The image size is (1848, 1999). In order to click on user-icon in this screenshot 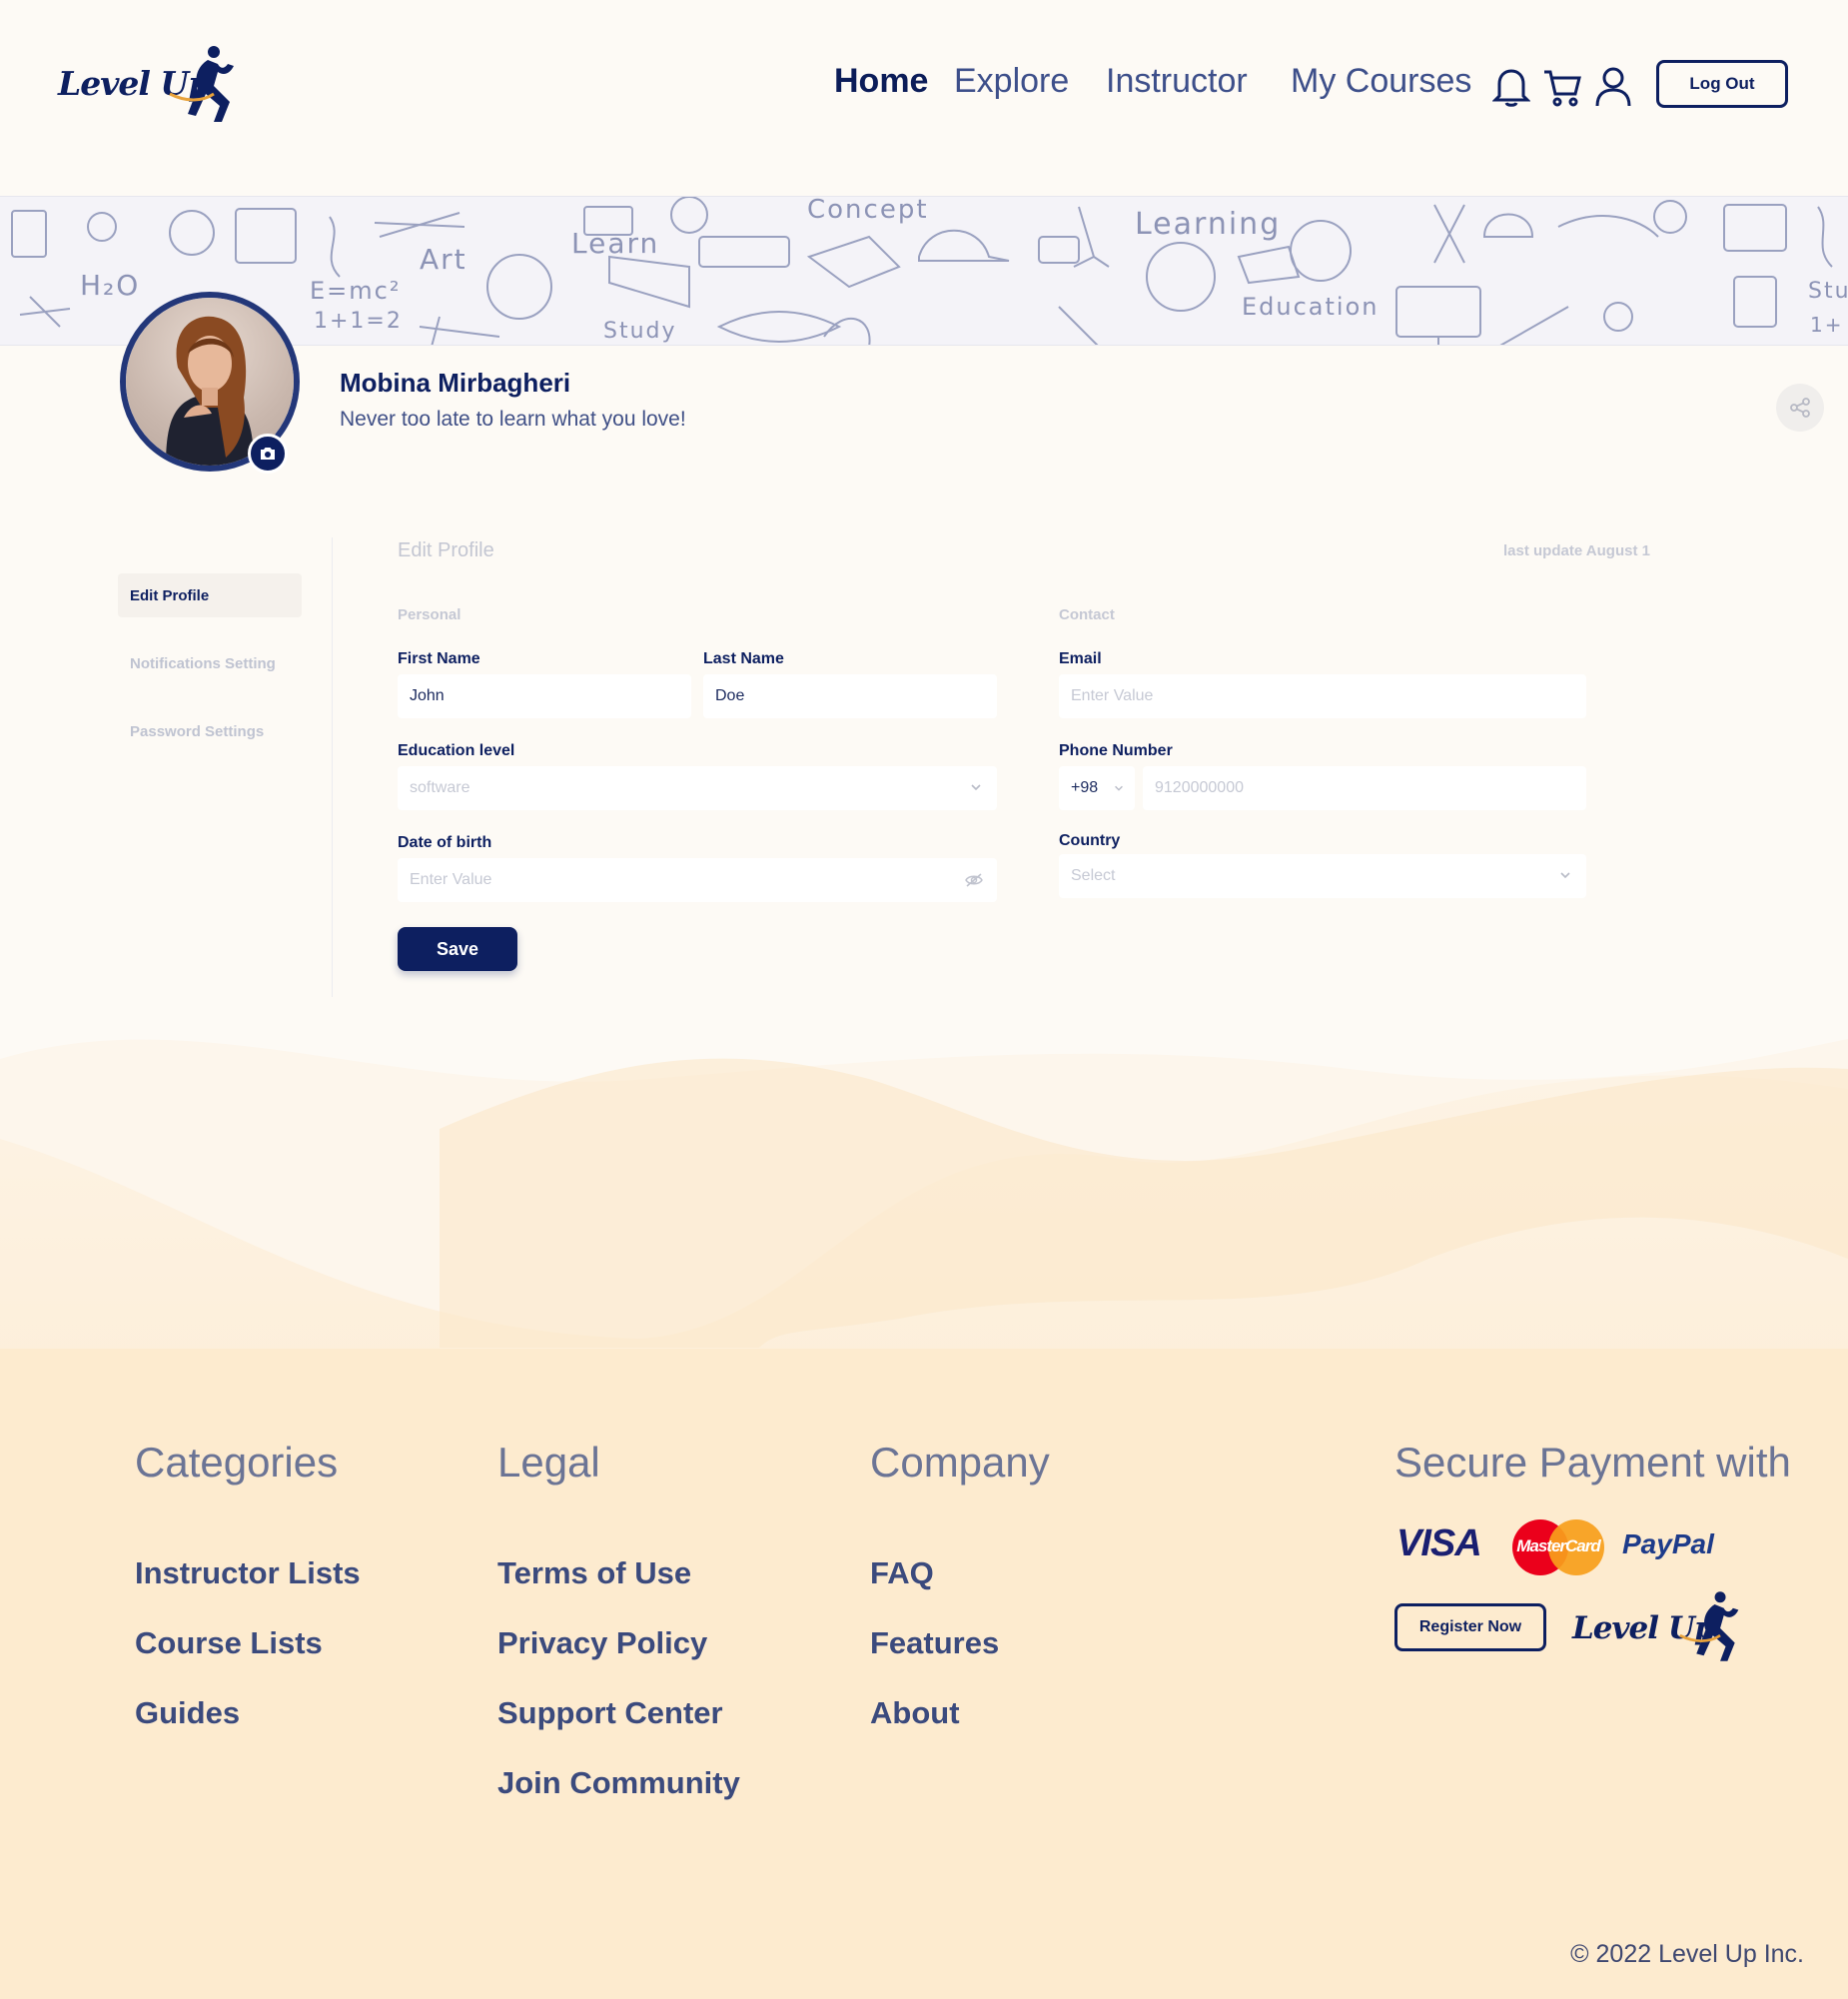, I will do `click(1614, 87)`.